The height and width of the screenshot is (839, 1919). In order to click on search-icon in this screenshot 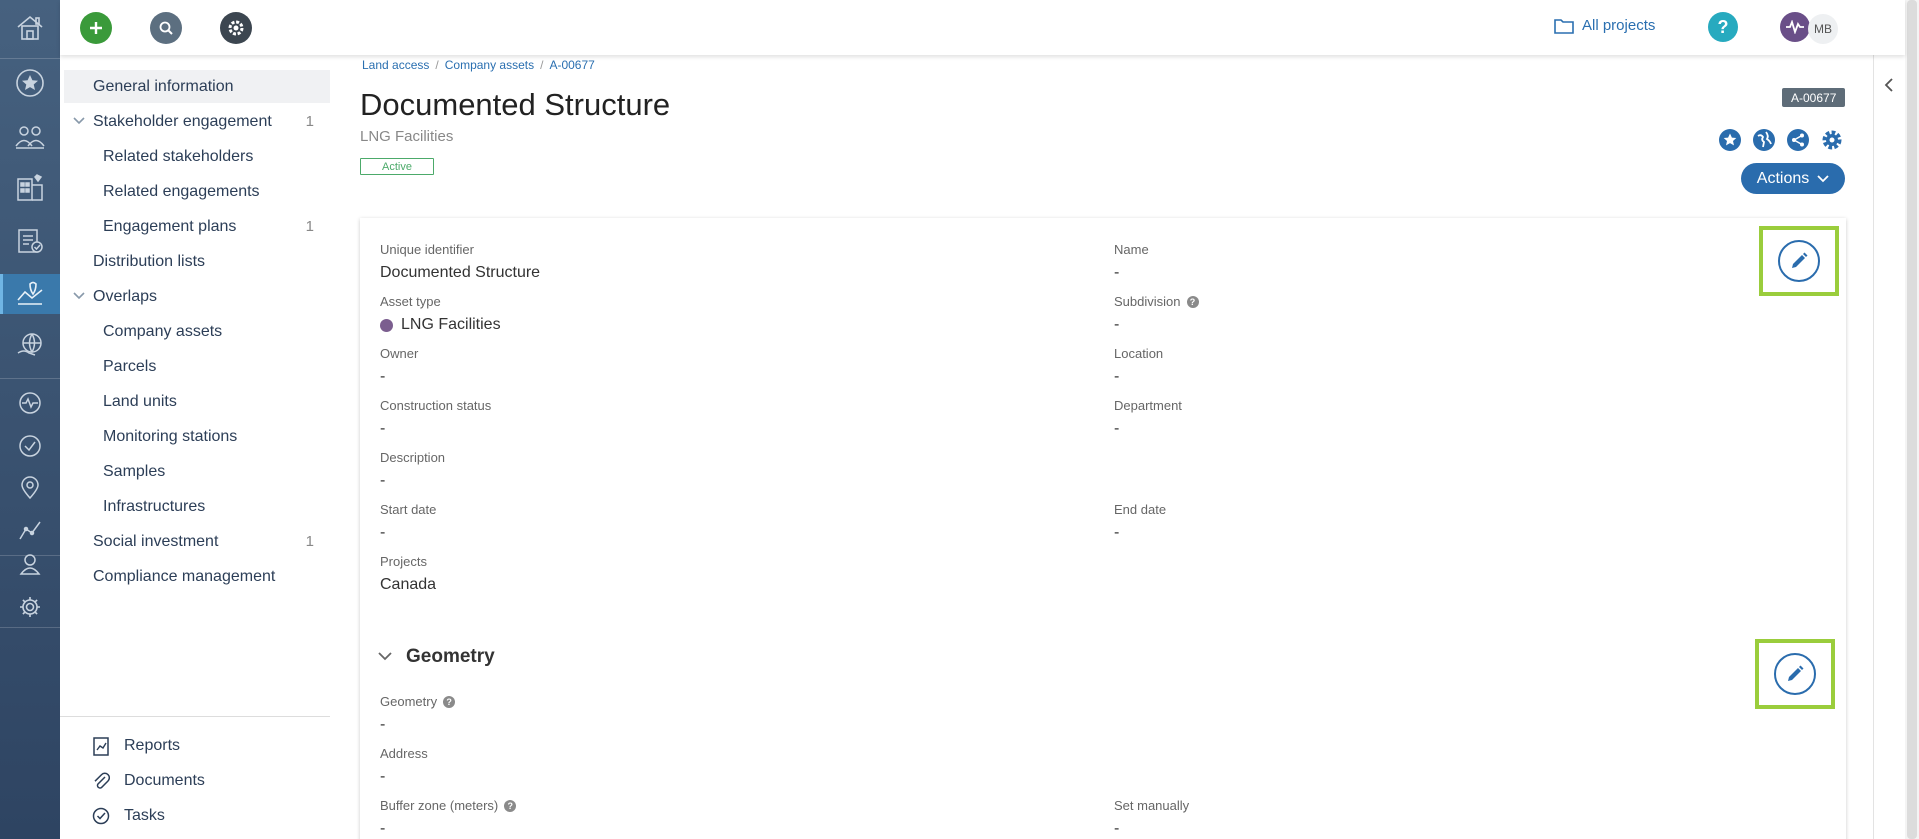, I will do `click(166, 28)`.